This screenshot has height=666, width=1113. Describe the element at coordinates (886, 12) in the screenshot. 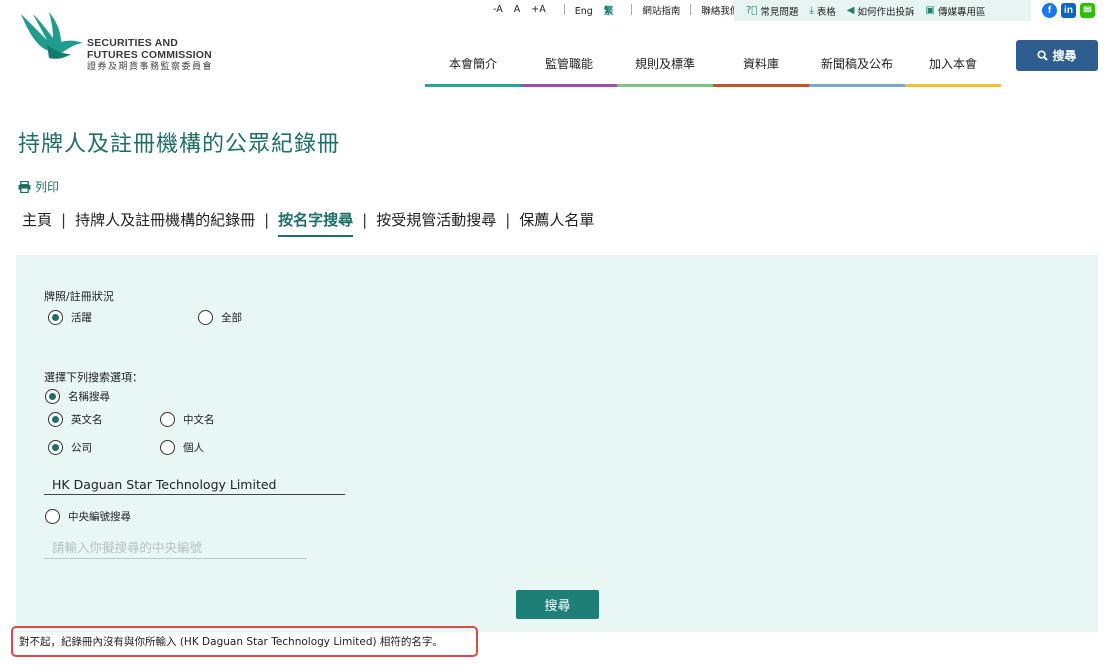

I see `complaints-label: 如何作出投訴` at that location.